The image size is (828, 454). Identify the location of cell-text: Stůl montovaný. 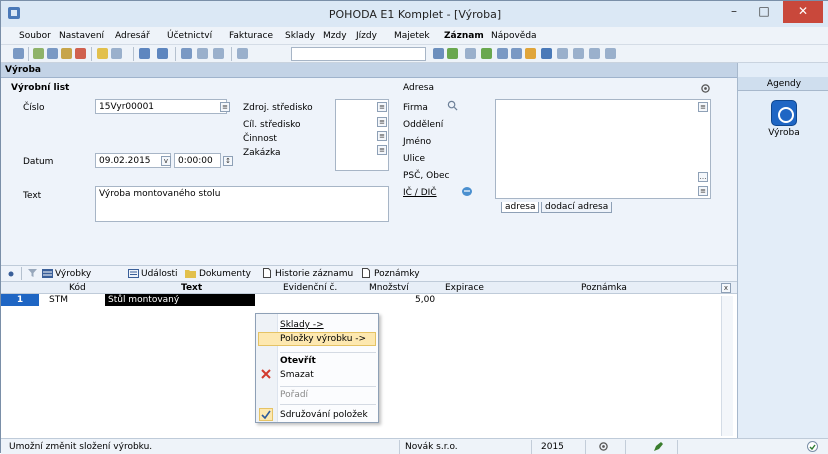
(180, 300).